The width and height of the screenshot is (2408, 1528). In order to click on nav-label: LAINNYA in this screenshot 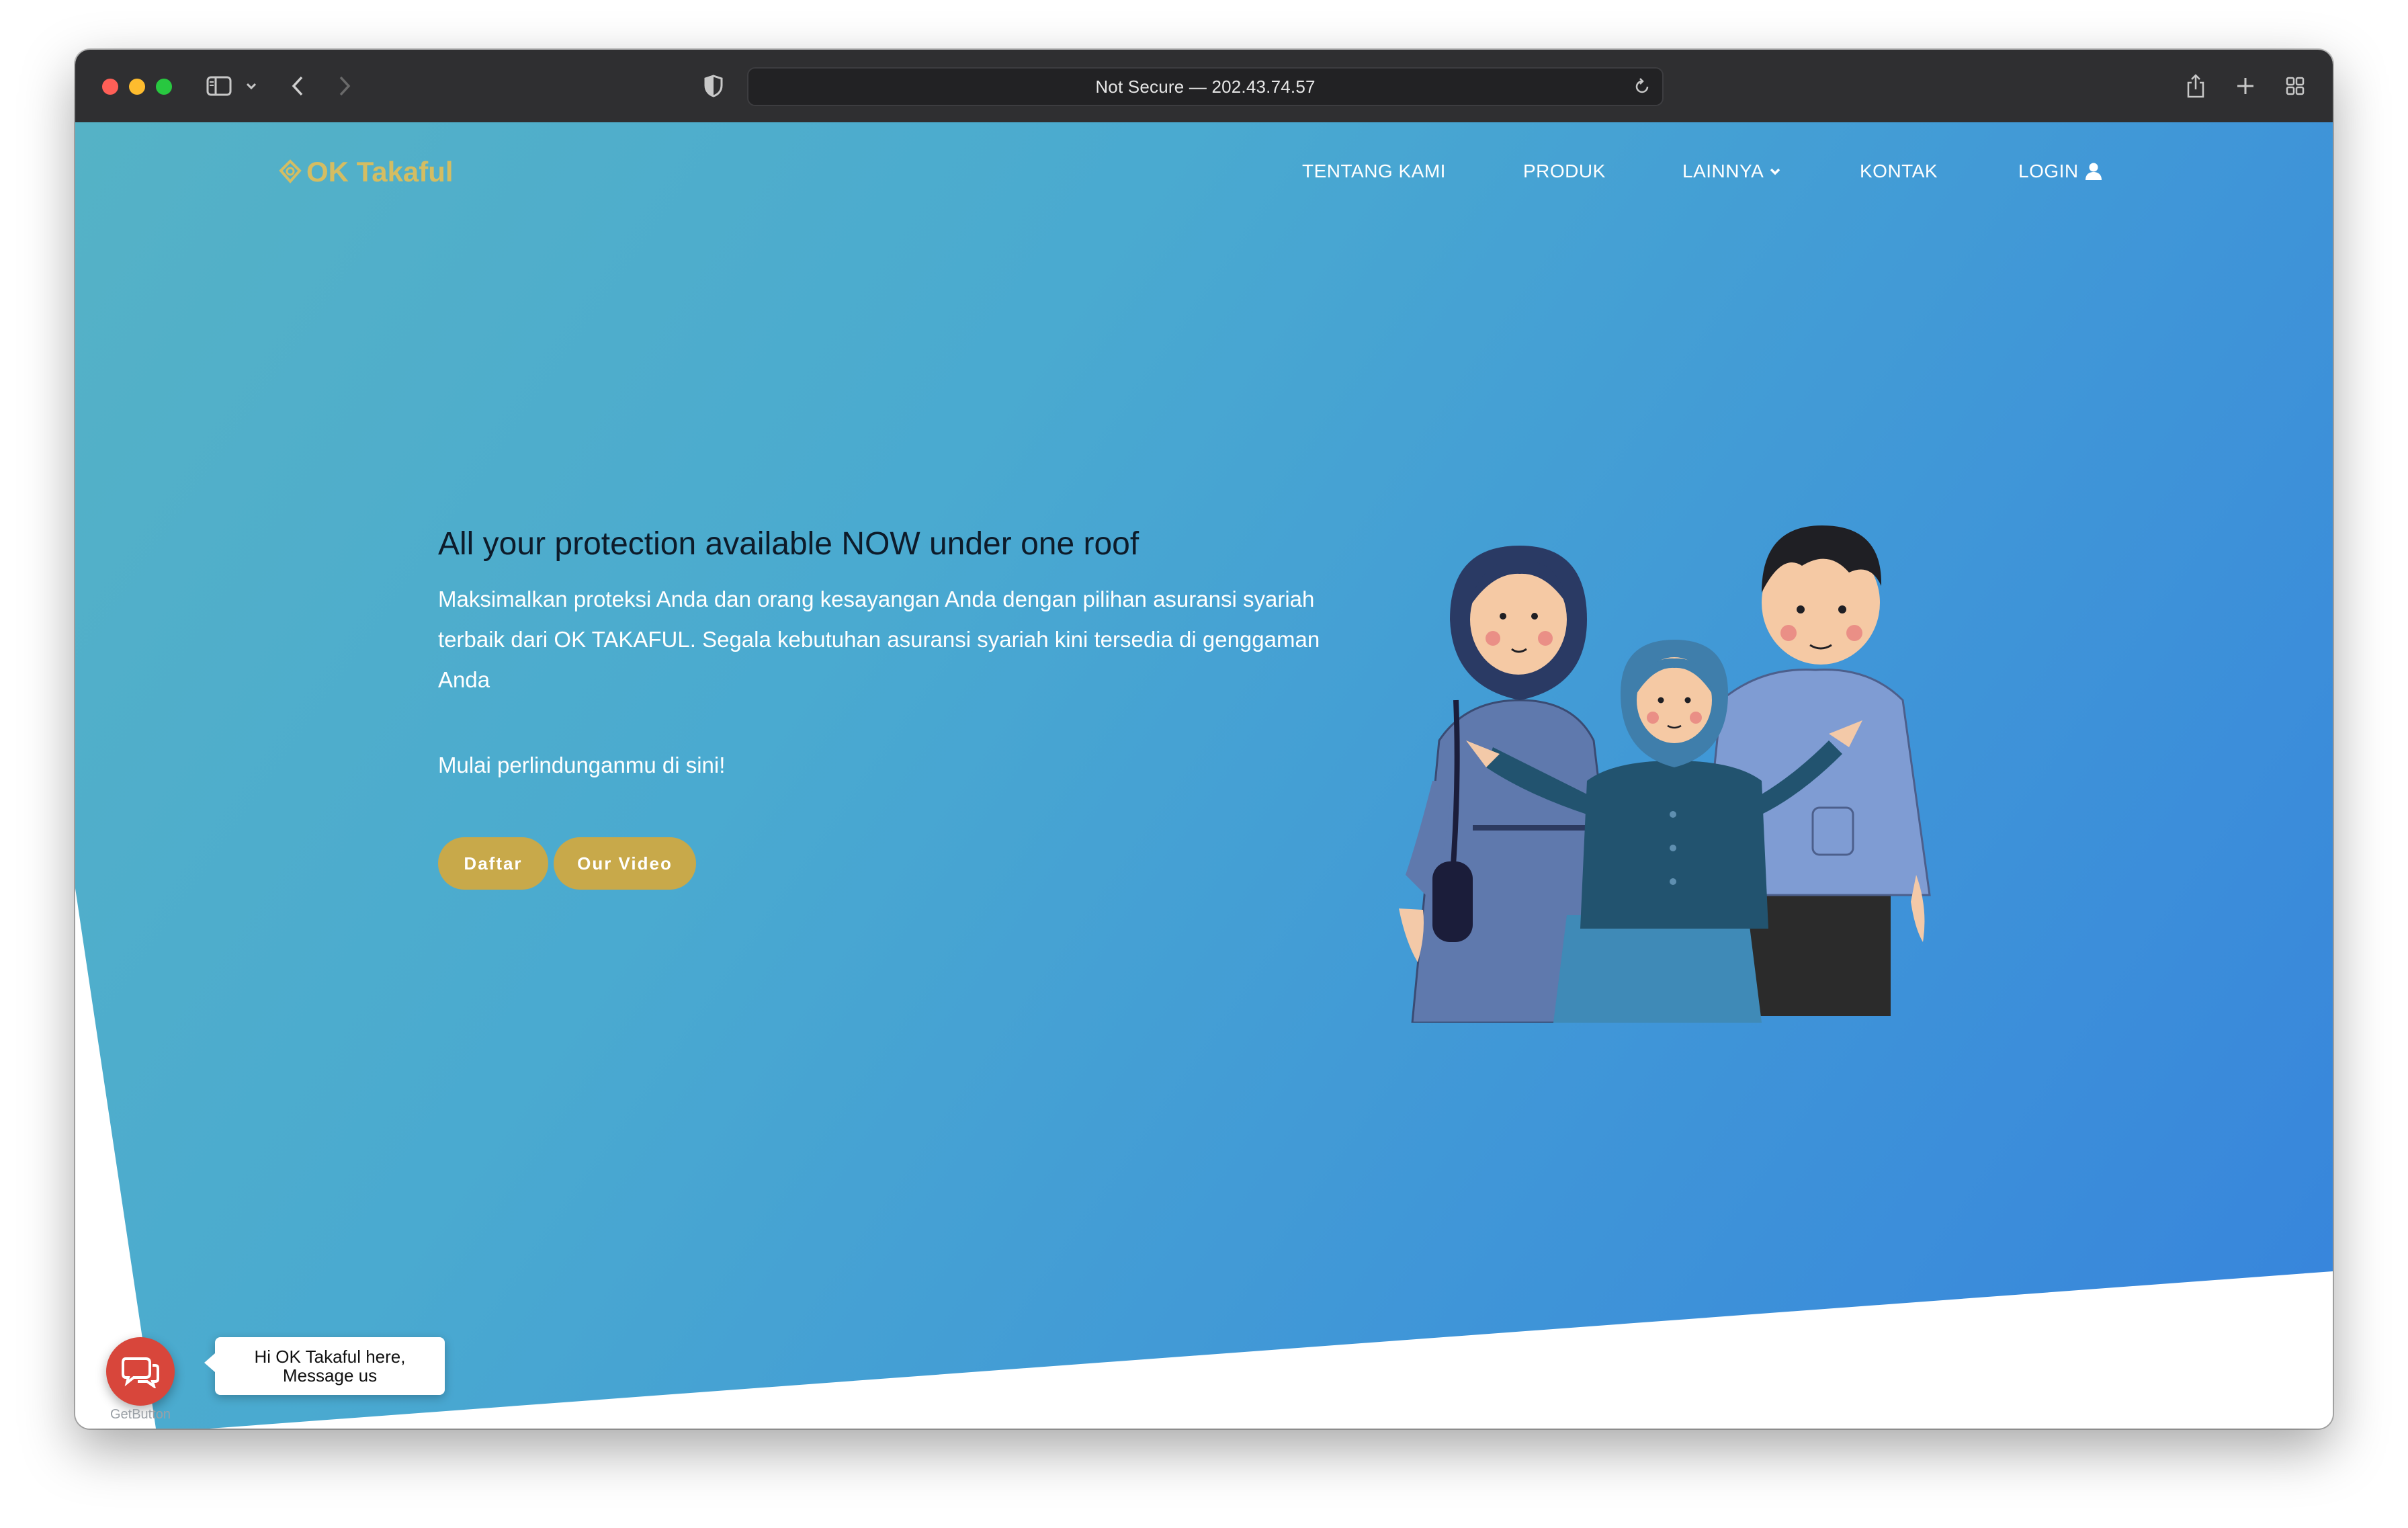, I will do `click(1723, 171)`.